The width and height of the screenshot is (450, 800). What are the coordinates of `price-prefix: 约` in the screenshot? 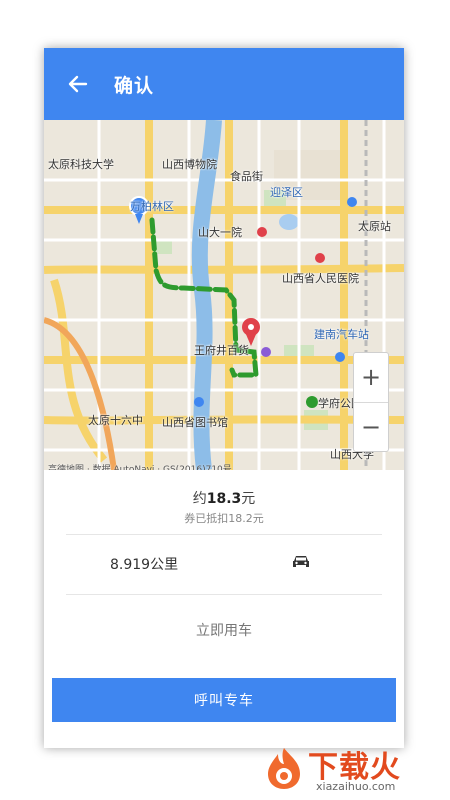 It's located at (199, 499).